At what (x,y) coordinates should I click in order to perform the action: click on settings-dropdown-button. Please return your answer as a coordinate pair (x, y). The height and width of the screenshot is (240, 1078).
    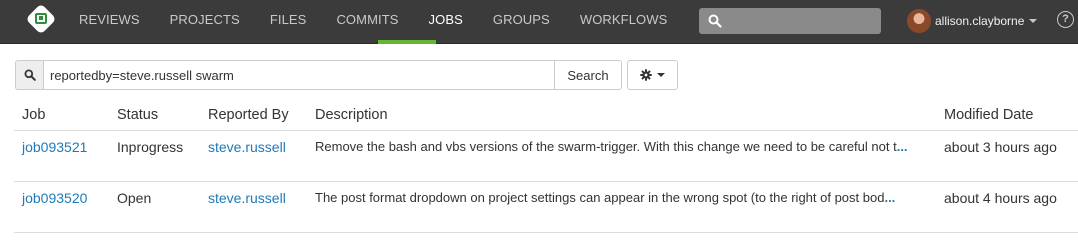
    Looking at the image, I should click on (652, 75).